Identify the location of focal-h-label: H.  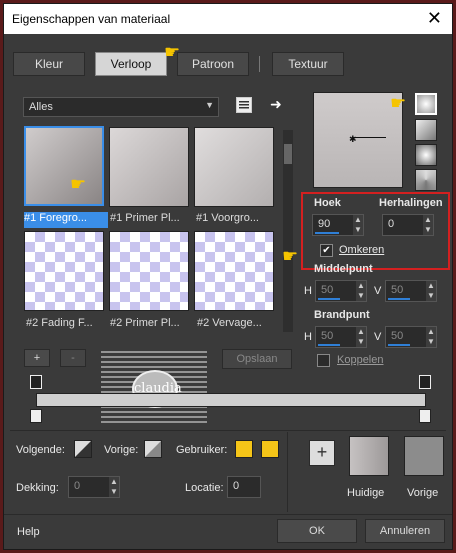
(308, 337).